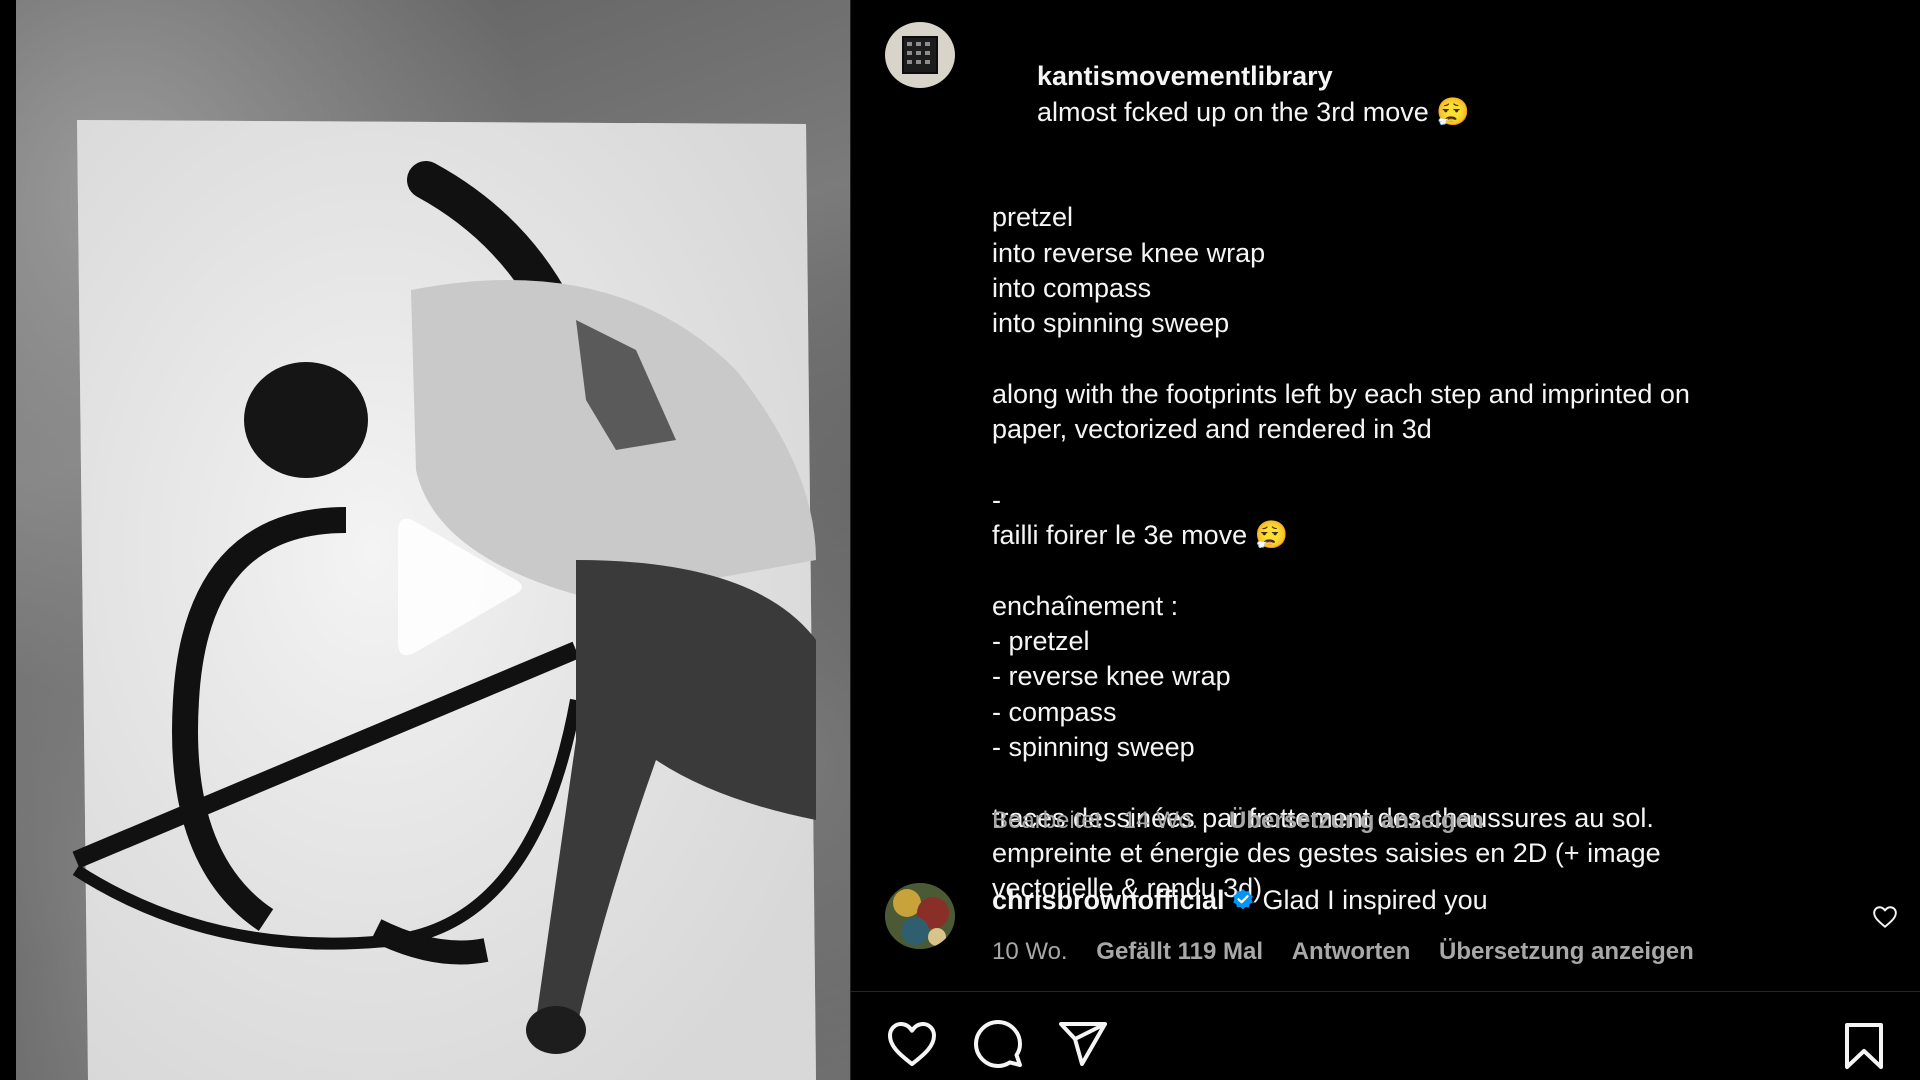 The width and height of the screenshot is (1920, 1080). I want to click on caption-line: - compass, so click(1054, 711).